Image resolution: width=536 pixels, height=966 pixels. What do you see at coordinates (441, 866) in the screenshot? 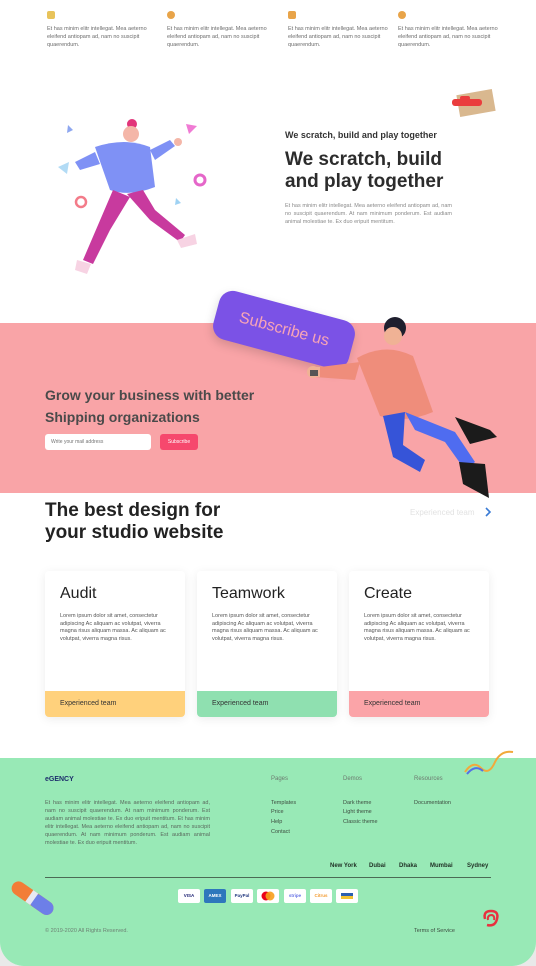
I see `city-link: Mumbai` at bounding box center [441, 866].